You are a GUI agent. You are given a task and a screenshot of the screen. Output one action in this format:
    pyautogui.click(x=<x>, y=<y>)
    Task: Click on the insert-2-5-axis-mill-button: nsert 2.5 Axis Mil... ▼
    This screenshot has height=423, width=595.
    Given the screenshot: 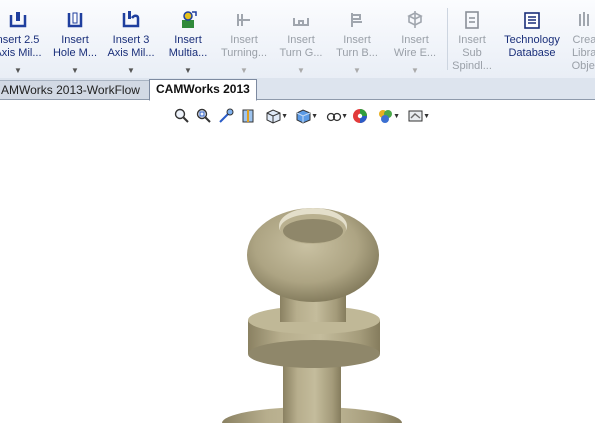 What is the action you would take?
    pyautogui.click(x=25, y=39)
    